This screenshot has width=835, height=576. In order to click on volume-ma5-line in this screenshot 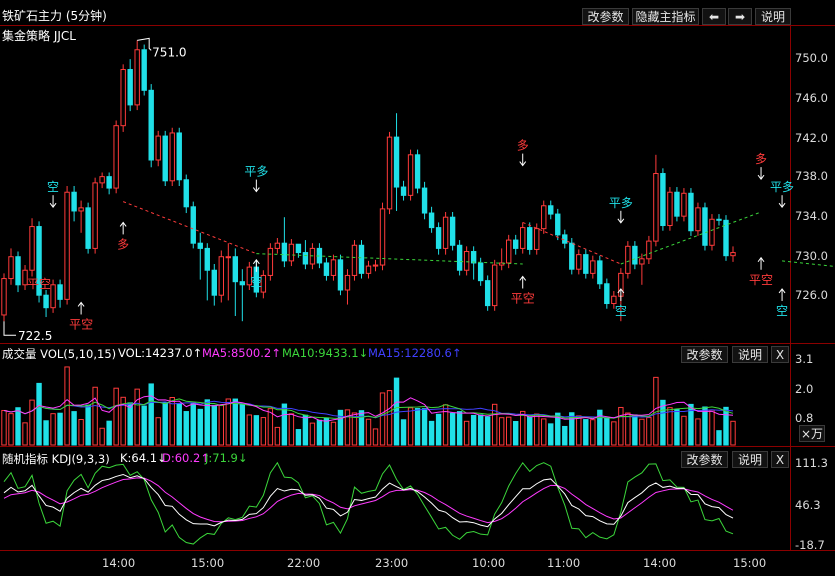, I will do `click(368, 408)`.